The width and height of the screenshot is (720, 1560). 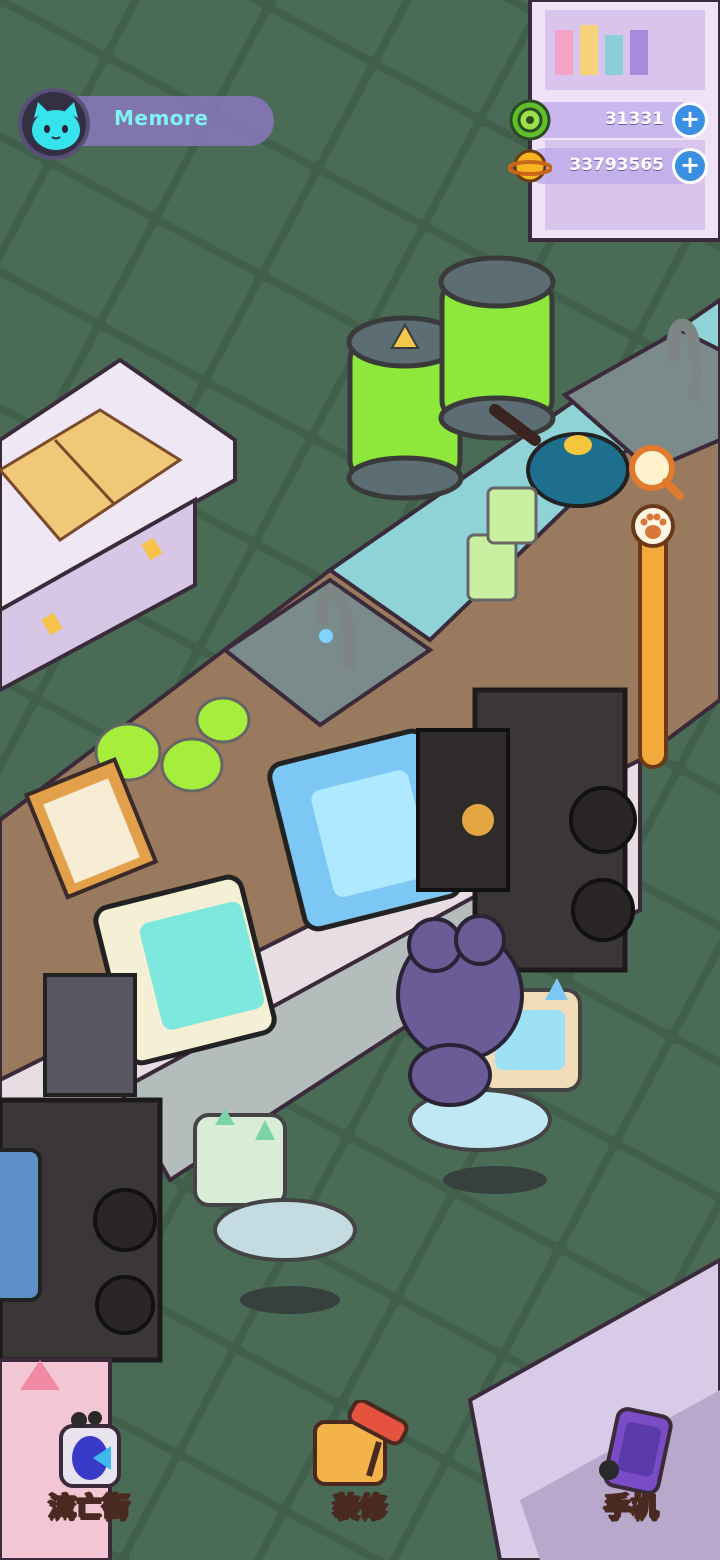 What do you see at coordinates (360, 1507) in the screenshot?
I see `decorate-label: 装修` at bounding box center [360, 1507].